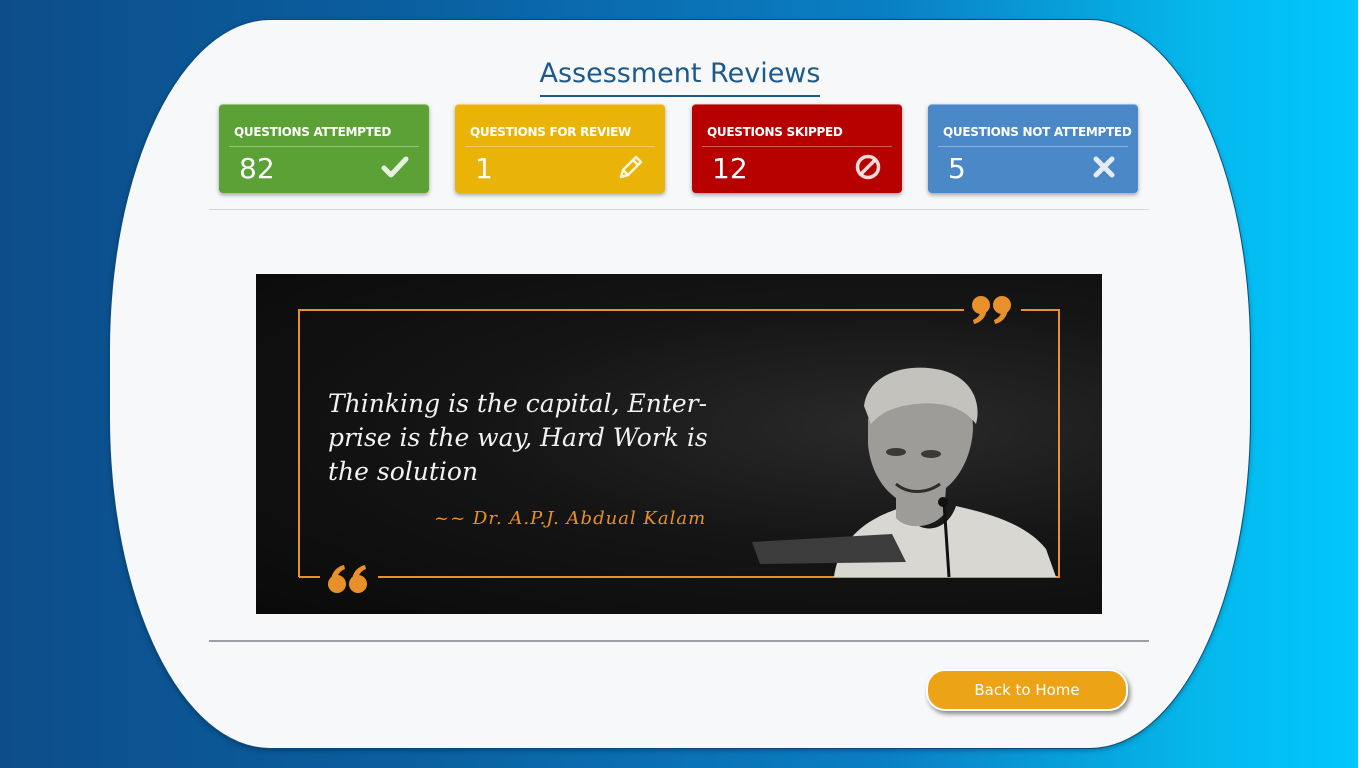 The height and width of the screenshot is (768, 1366). Describe the element at coordinates (484, 168) in the screenshot. I see `stat-value: 1` at that location.